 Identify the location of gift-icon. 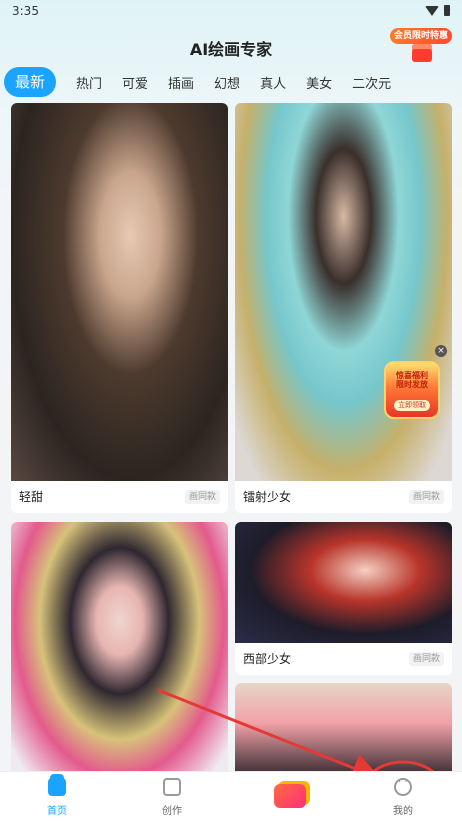
(290, 796).